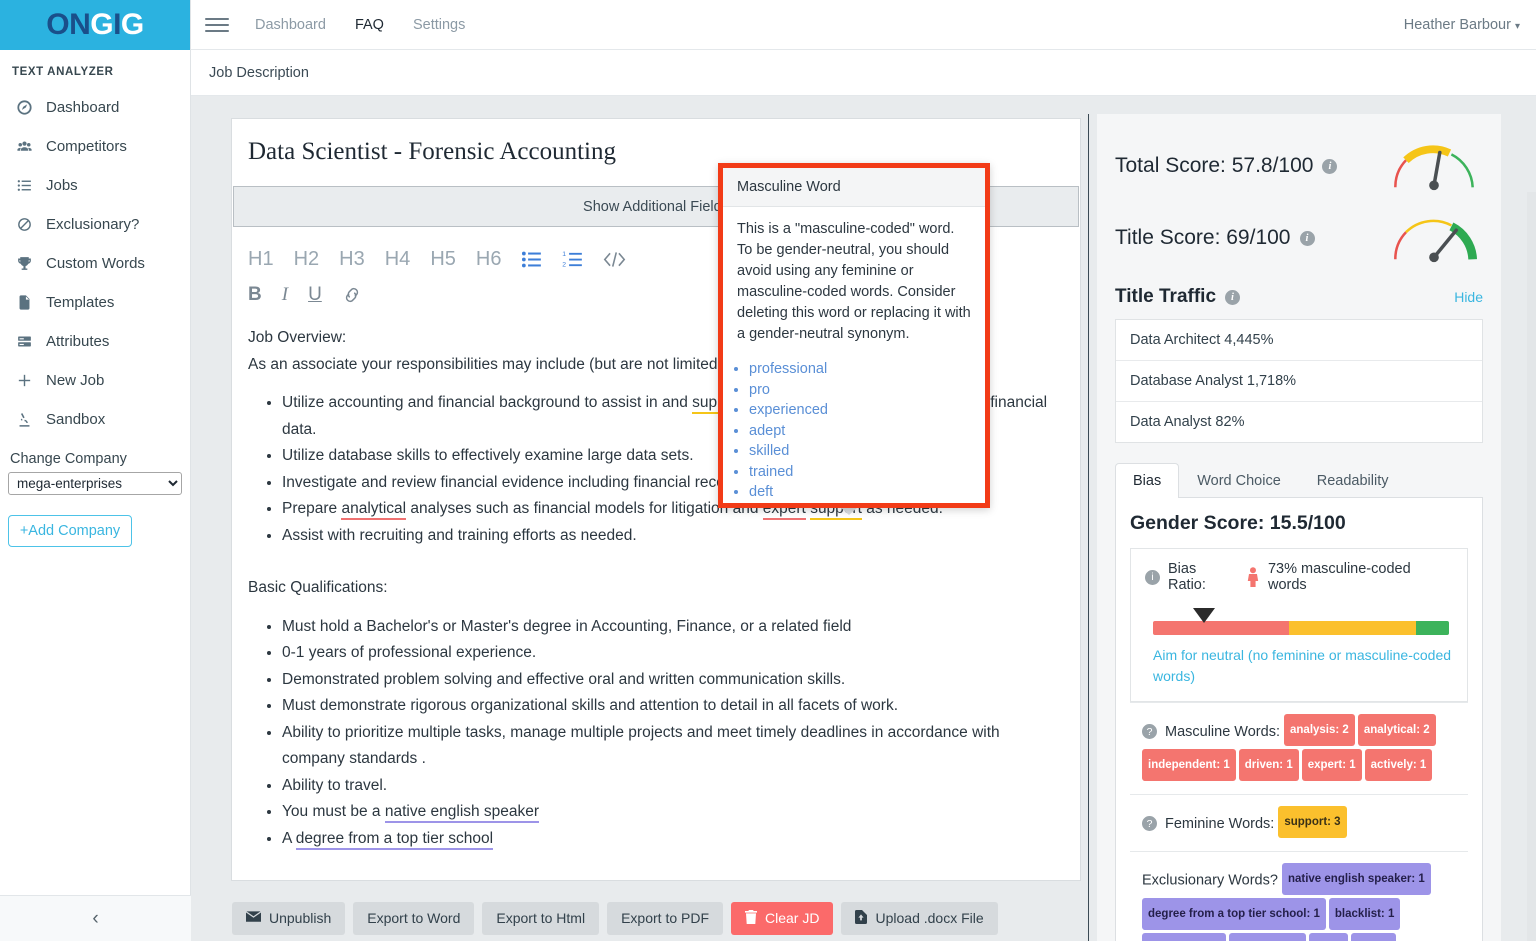 The height and width of the screenshot is (941, 1536). What do you see at coordinates (1239, 480) in the screenshot?
I see `tab-word-choice: Word Choice` at bounding box center [1239, 480].